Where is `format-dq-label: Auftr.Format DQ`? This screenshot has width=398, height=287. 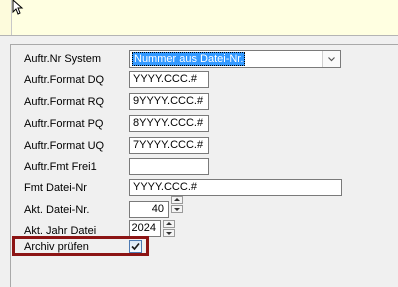 format-dq-label: Auftr.Format DQ is located at coordinates (64, 80).